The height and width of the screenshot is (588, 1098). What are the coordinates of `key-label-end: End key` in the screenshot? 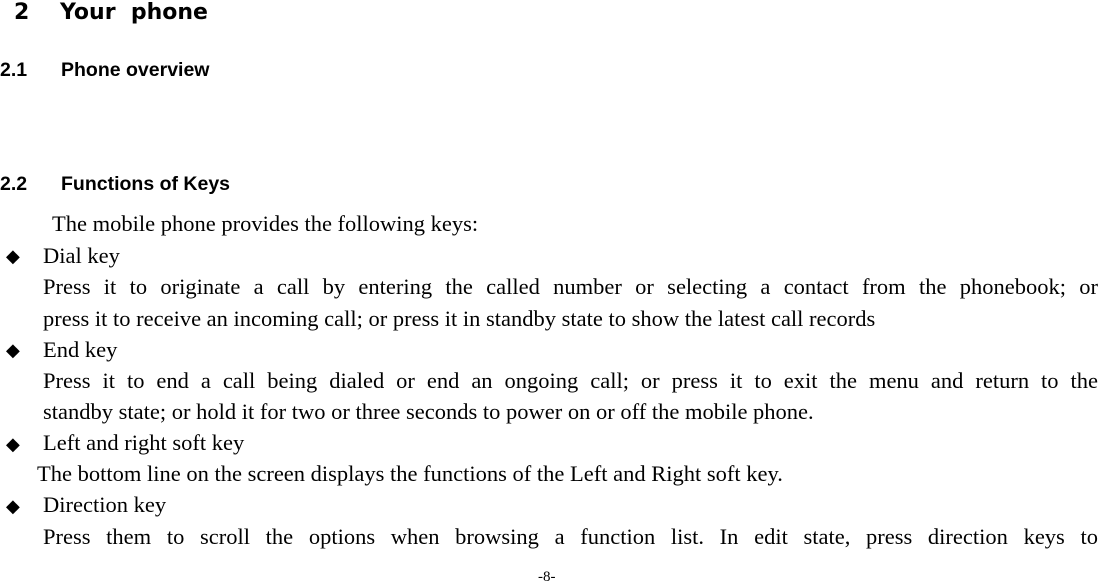 It's located at (80, 349).